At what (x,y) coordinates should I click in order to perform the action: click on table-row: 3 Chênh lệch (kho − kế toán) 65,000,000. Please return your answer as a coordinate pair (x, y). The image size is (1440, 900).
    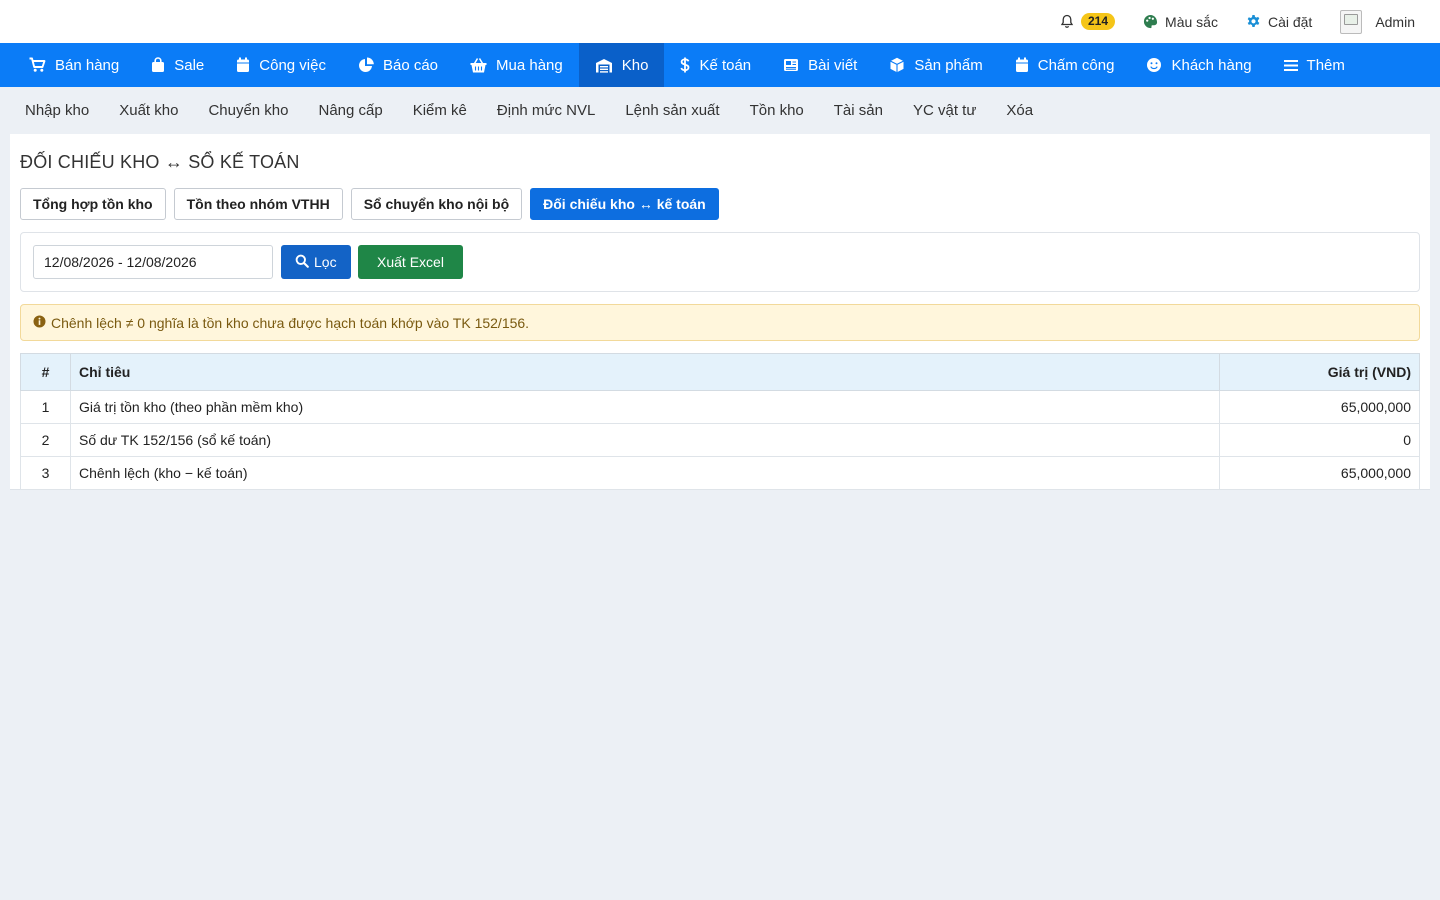
    Looking at the image, I should click on (720, 473).